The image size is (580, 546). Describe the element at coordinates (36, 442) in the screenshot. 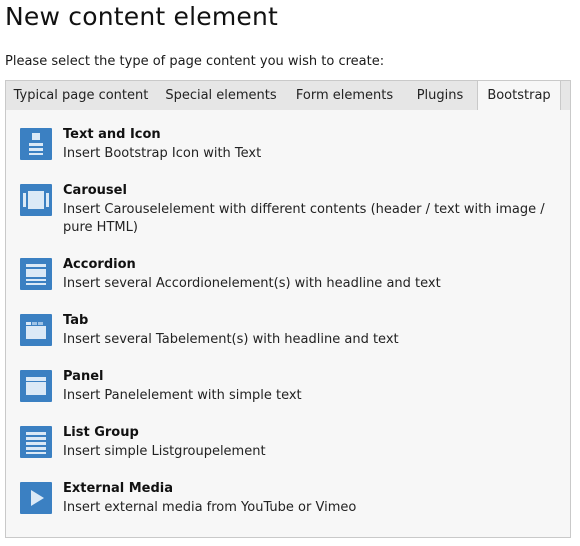

I see `list-group-icon` at that location.